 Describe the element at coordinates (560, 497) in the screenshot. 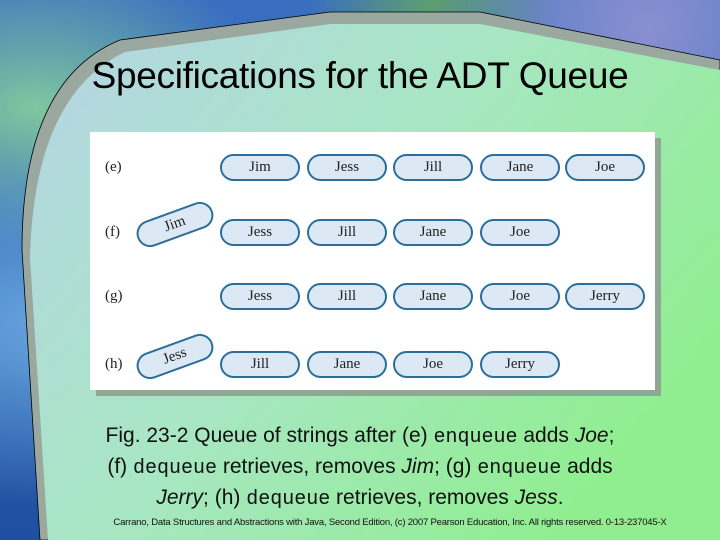

I see `caption-text: .` at that location.